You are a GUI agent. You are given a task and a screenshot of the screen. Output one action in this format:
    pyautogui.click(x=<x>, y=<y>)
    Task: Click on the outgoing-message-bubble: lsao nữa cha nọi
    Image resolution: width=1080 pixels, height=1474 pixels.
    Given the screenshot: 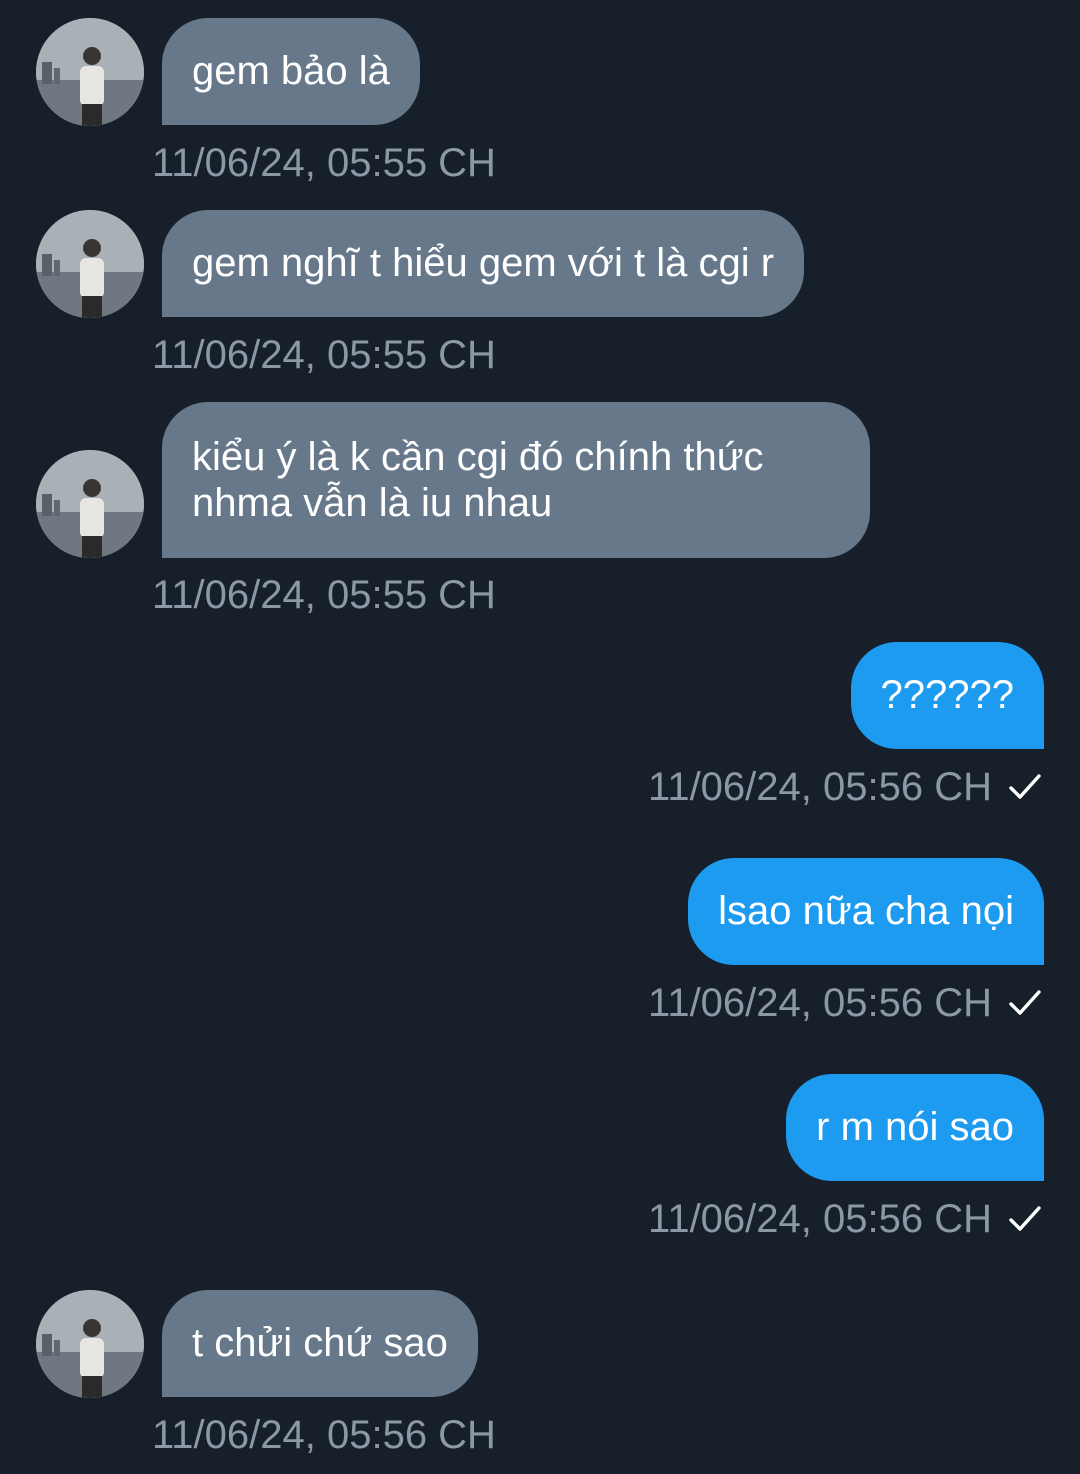 What is the action you would take?
    pyautogui.click(x=866, y=911)
    